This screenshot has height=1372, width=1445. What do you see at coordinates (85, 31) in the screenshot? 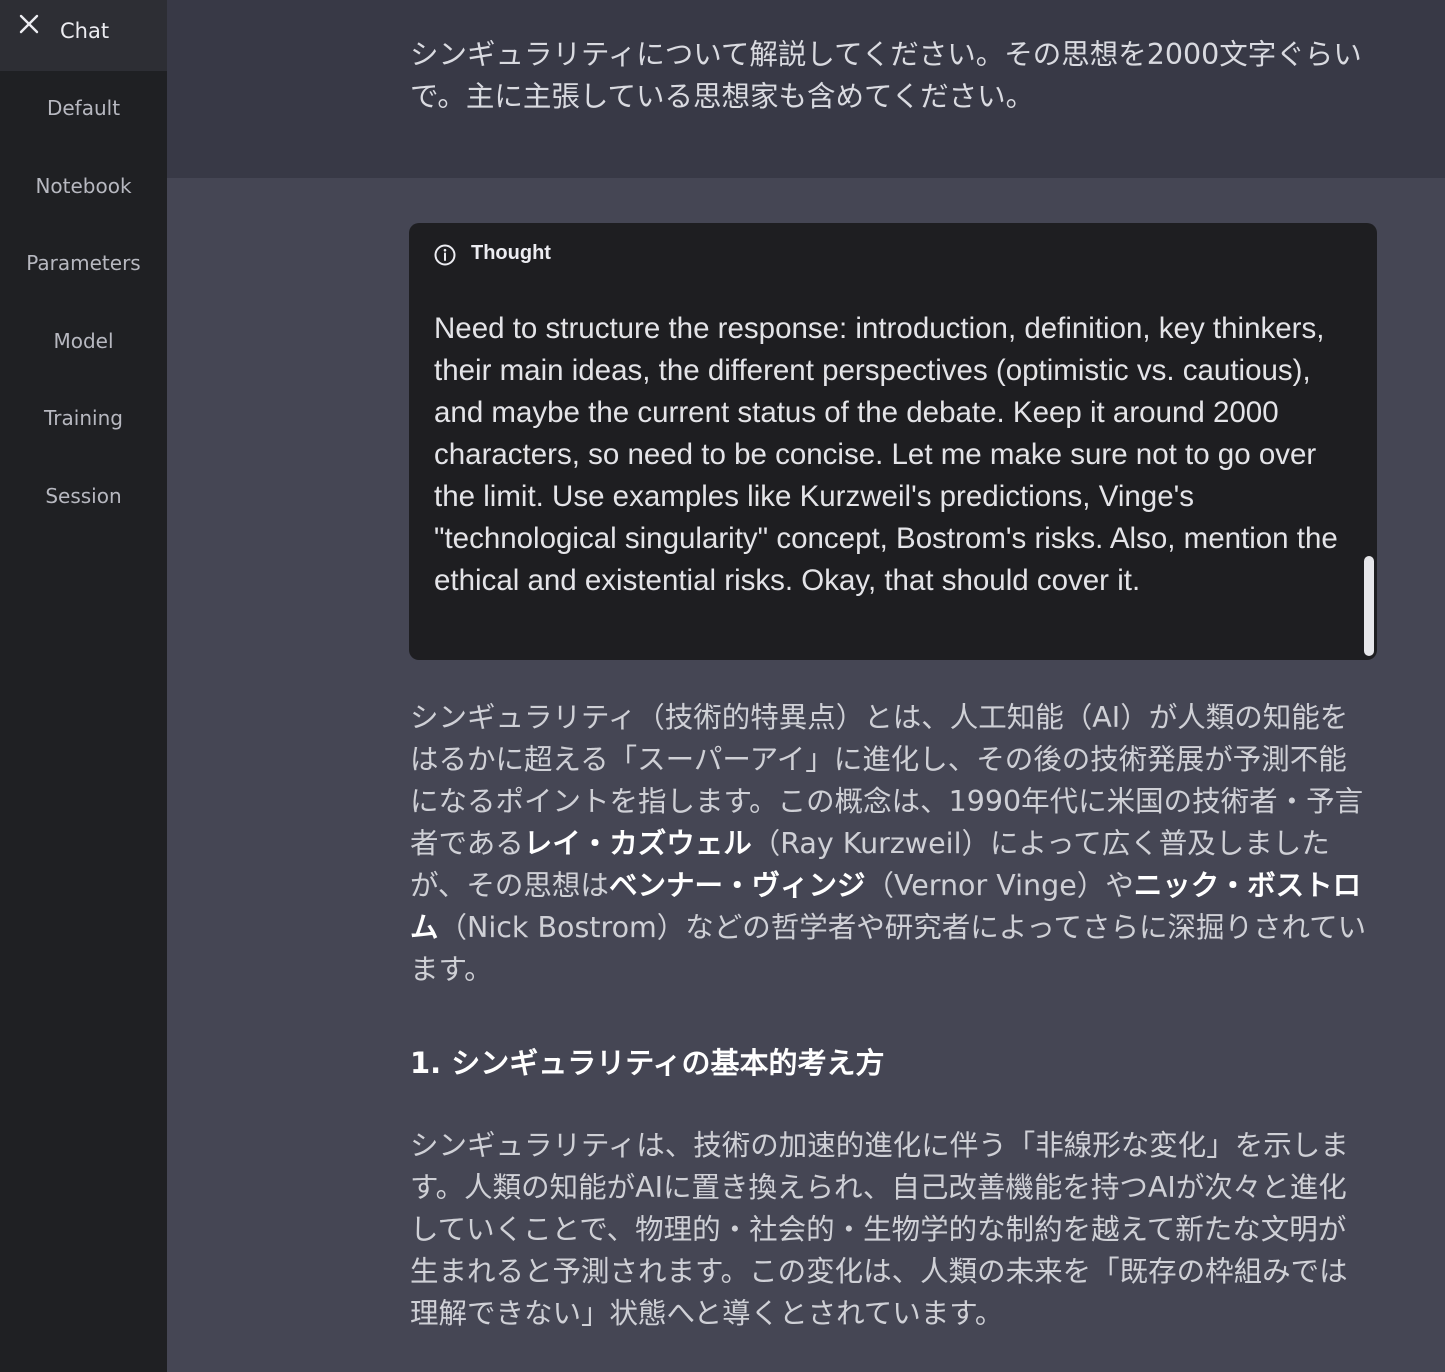
I see `tab-chat-label: Chat` at bounding box center [85, 31].